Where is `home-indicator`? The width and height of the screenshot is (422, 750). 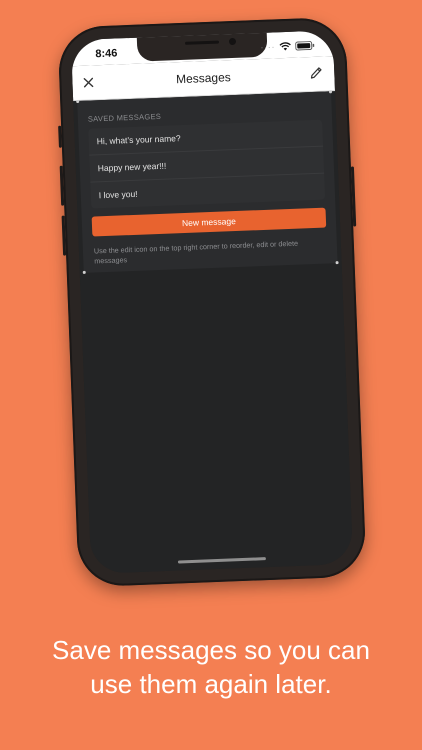 home-indicator is located at coordinates (221, 560).